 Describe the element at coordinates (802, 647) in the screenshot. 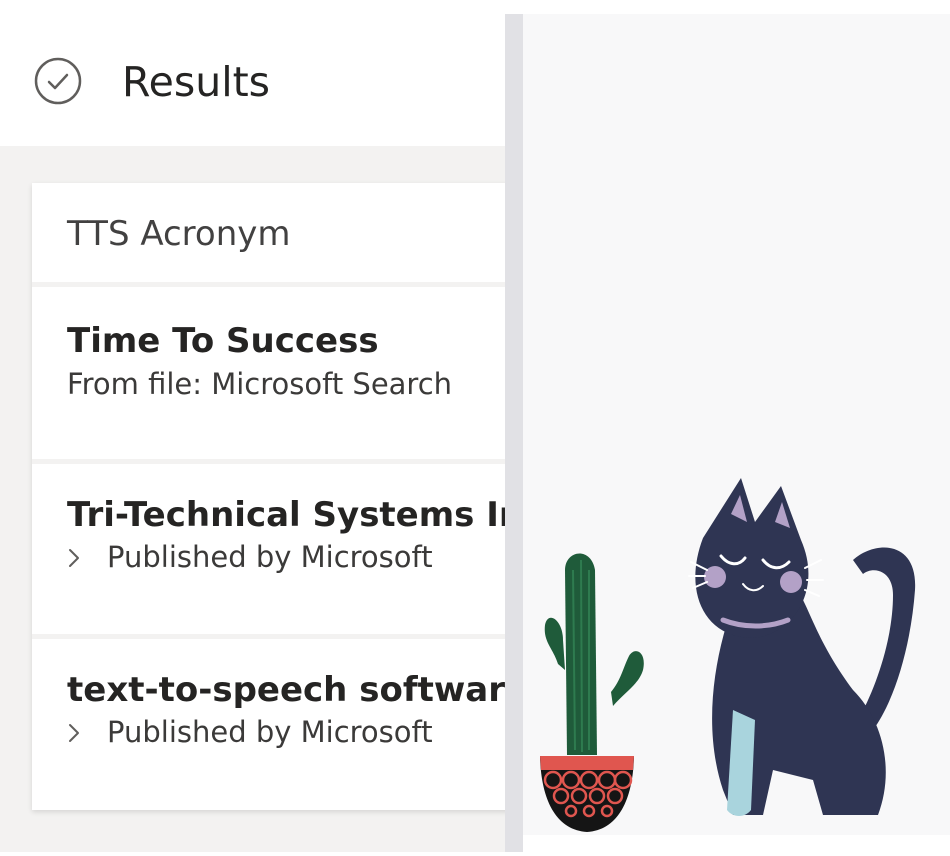

I see `cat-icon` at that location.